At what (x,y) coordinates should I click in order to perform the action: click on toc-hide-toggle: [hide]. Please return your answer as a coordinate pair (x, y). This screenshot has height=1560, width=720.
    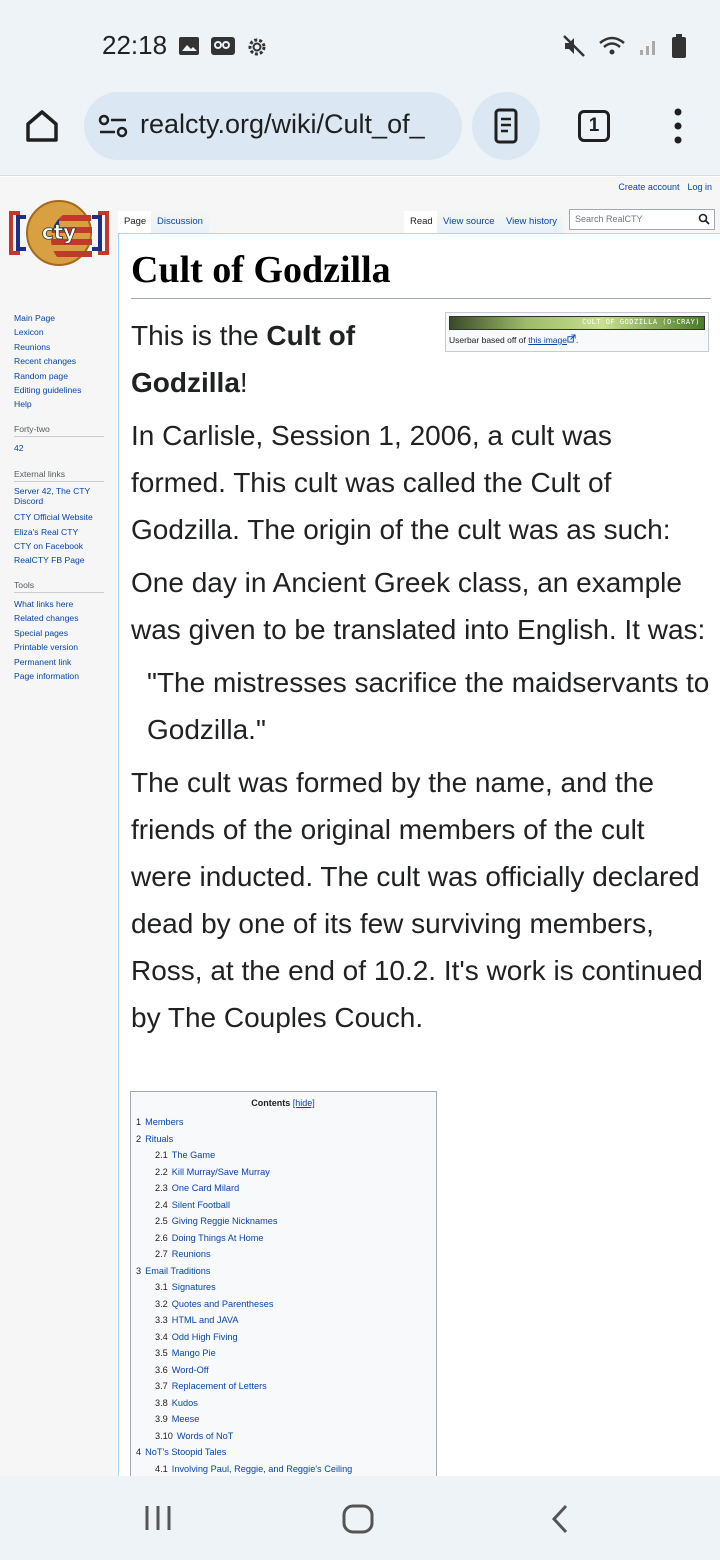
    Looking at the image, I should click on (304, 1103).